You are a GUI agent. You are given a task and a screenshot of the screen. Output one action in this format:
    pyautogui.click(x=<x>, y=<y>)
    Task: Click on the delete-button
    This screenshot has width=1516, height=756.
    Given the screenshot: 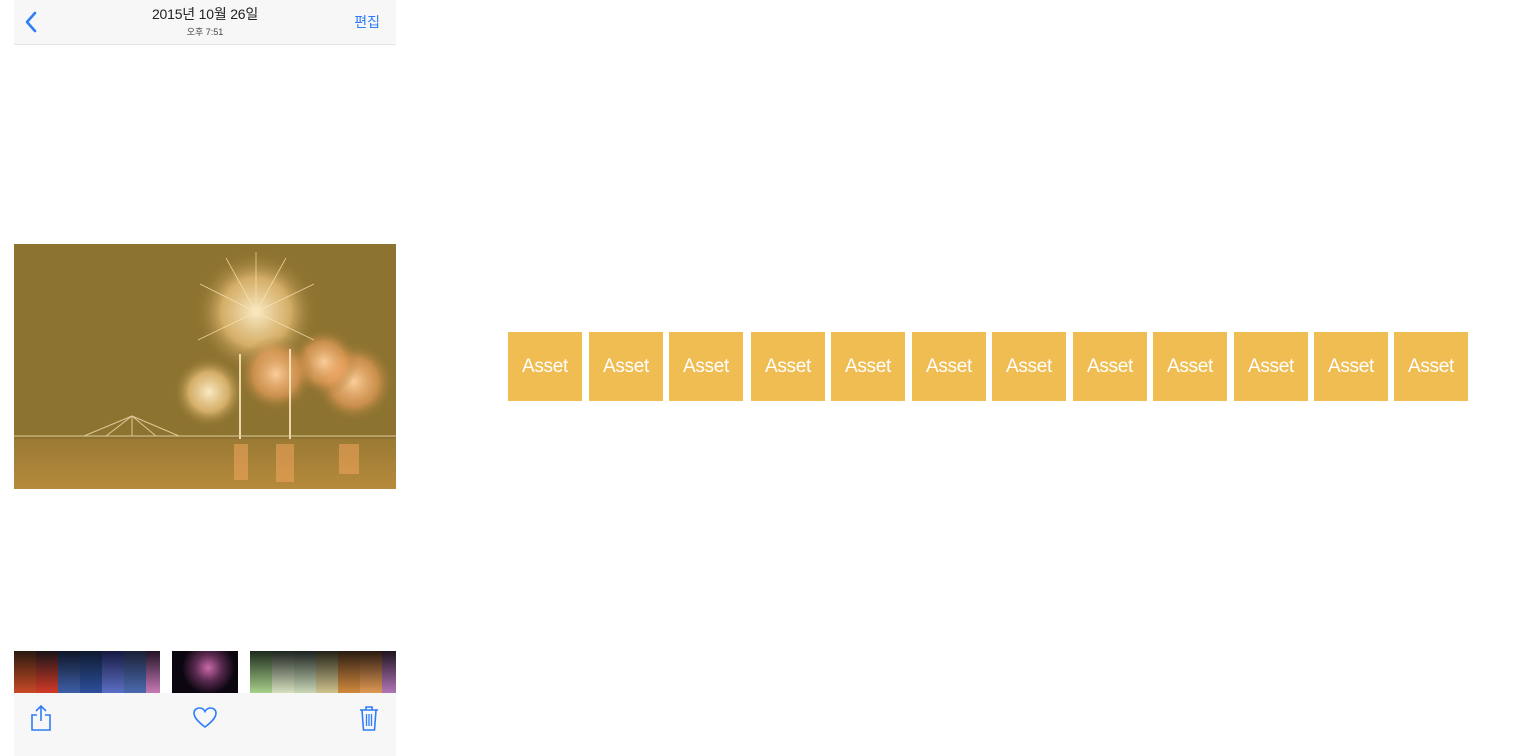 What is the action you would take?
    pyautogui.click(x=369, y=718)
    